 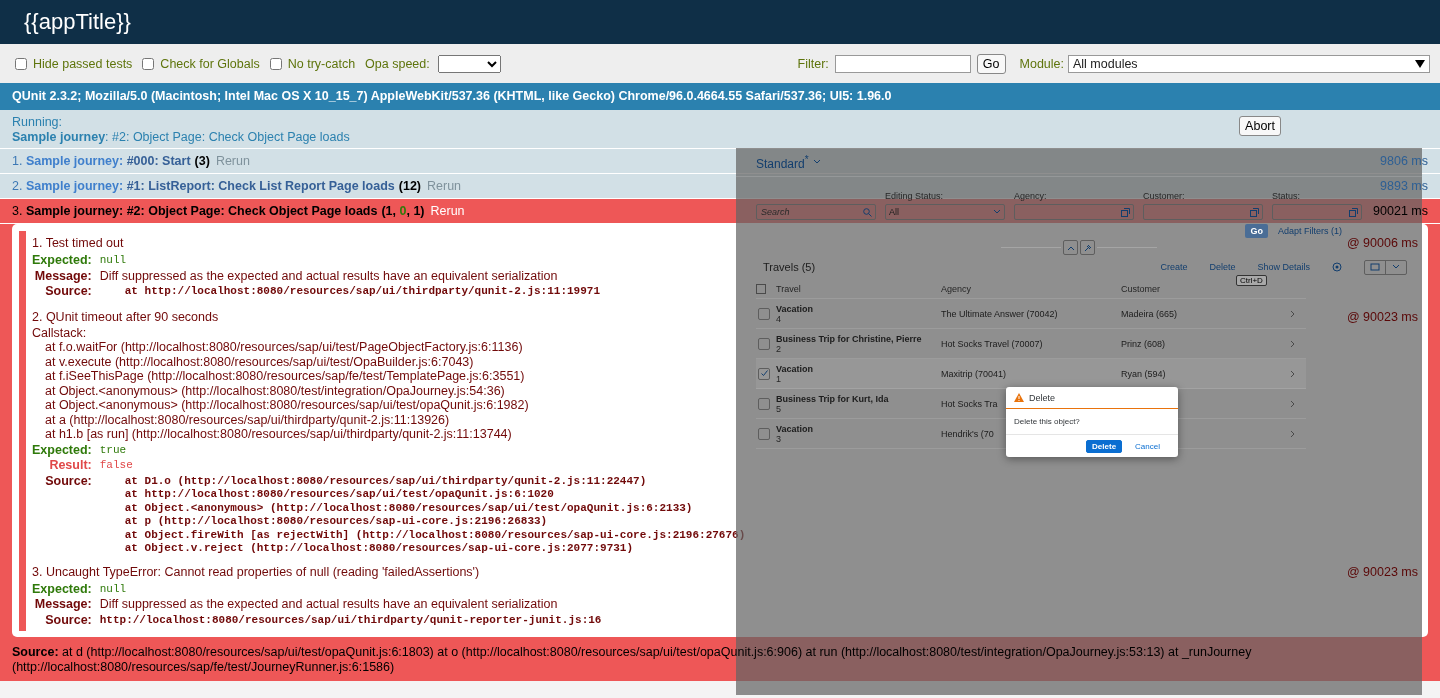 What do you see at coordinates (1143, 343) in the screenshot?
I see `customer-cell: Prinz (608)` at bounding box center [1143, 343].